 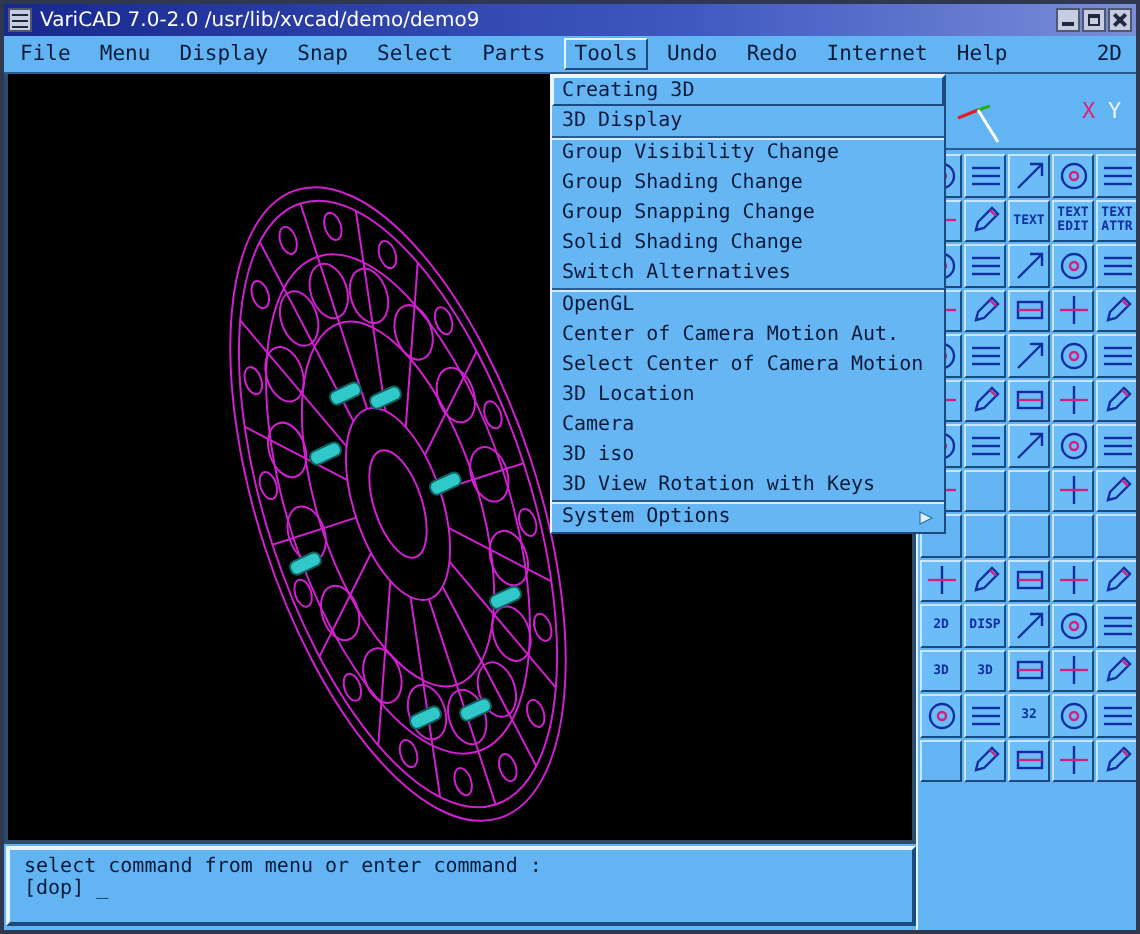 What do you see at coordinates (748, 153) in the screenshot?
I see `menu-item: Group Visibility Change` at bounding box center [748, 153].